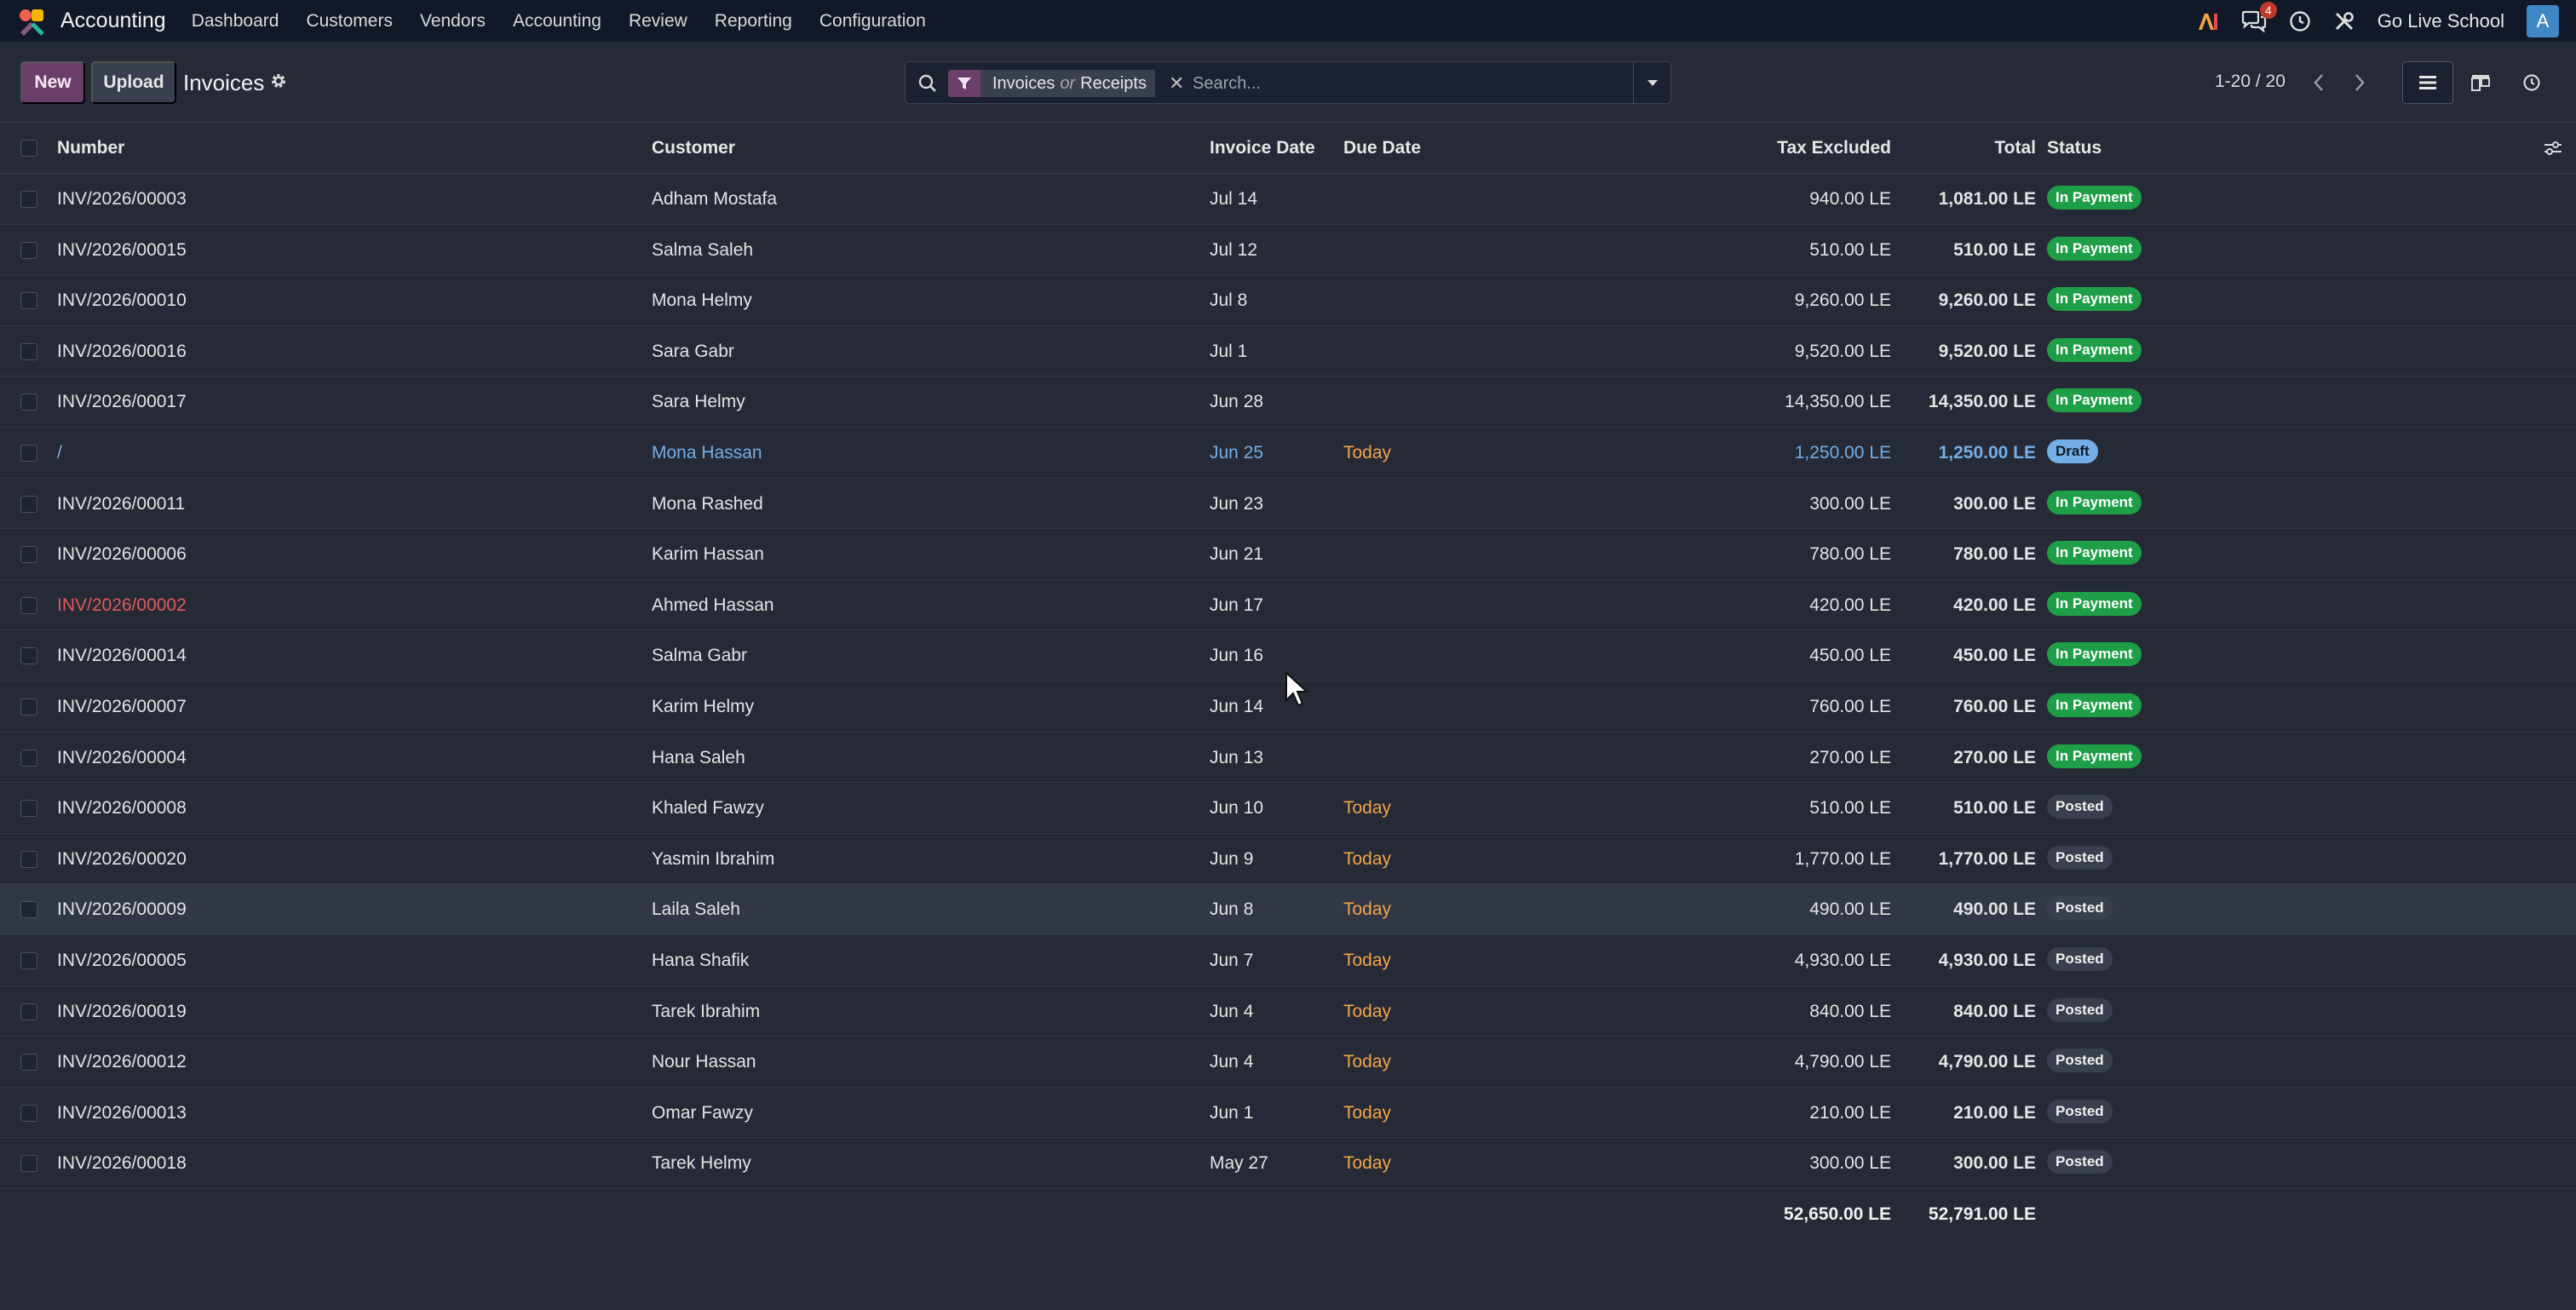 The image size is (2576, 1310). I want to click on search-icon, so click(927, 85).